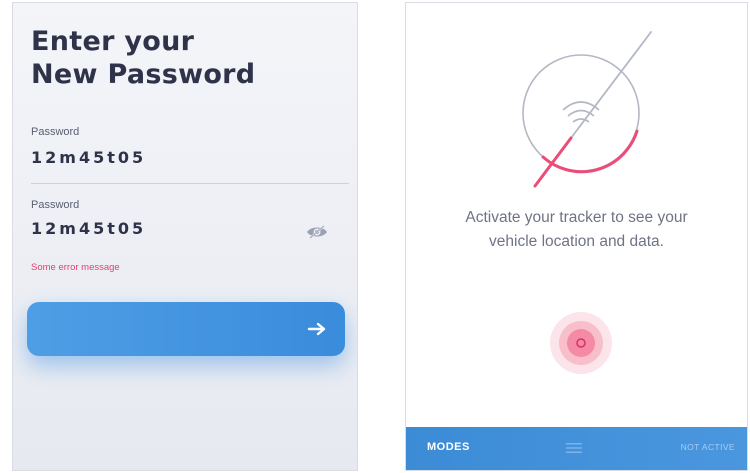  Describe the element at coordinates (88, 157) in the screenshot. I see `password-field: 12m45t05` at that location.